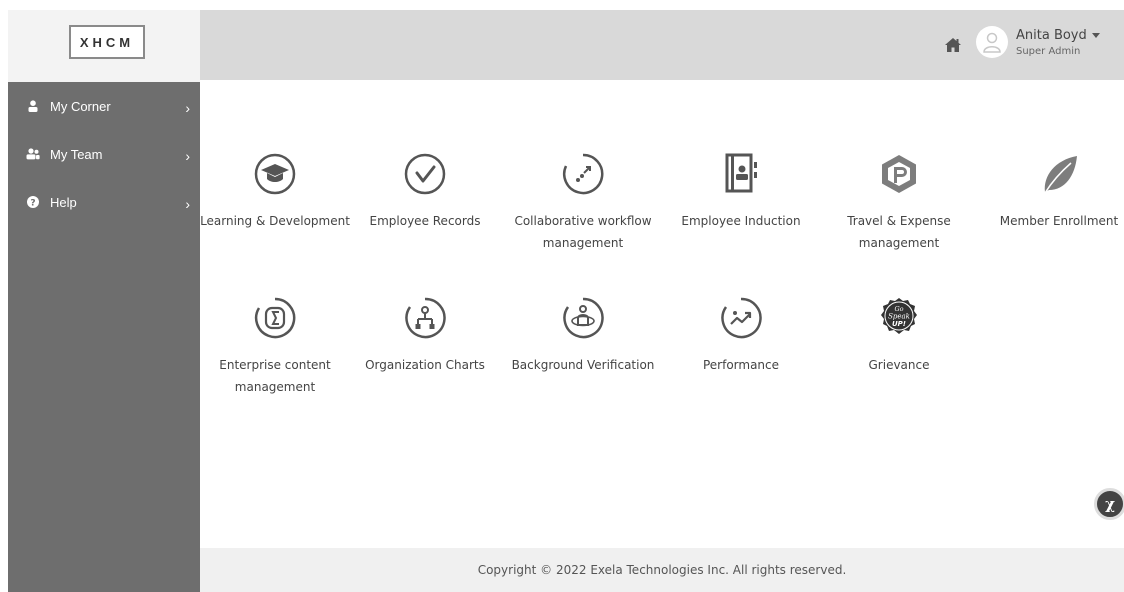  I want to click on sidebar-item-label: My Corner, so click(80, 106).